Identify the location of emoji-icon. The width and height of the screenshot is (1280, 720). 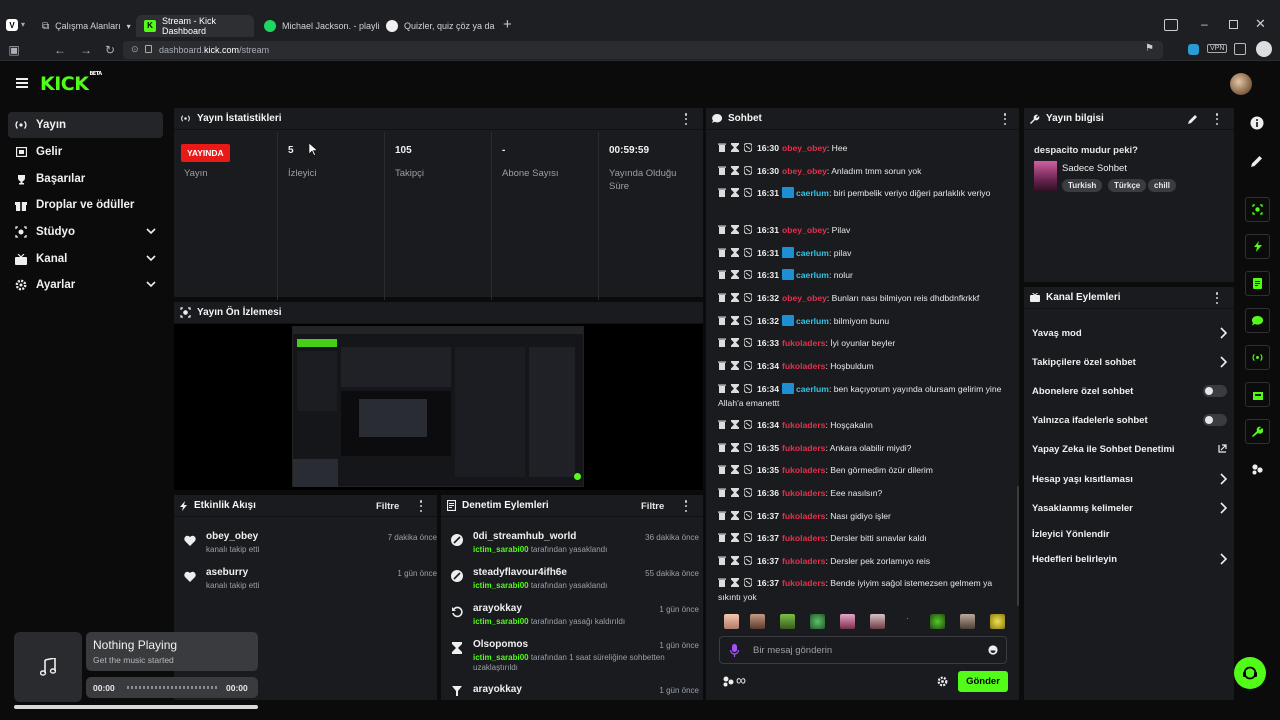
(993, 650).